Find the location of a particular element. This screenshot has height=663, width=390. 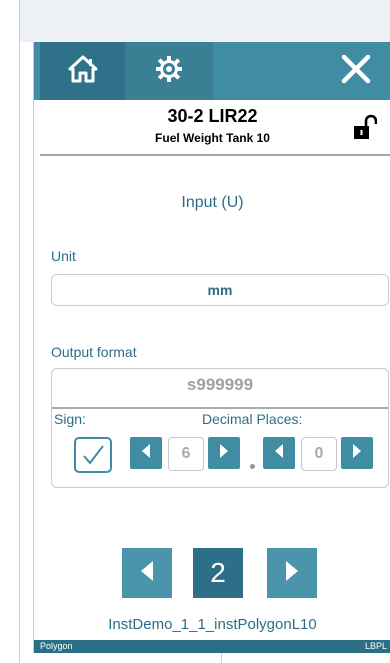

header-divider is located at coordinates (215, 155).